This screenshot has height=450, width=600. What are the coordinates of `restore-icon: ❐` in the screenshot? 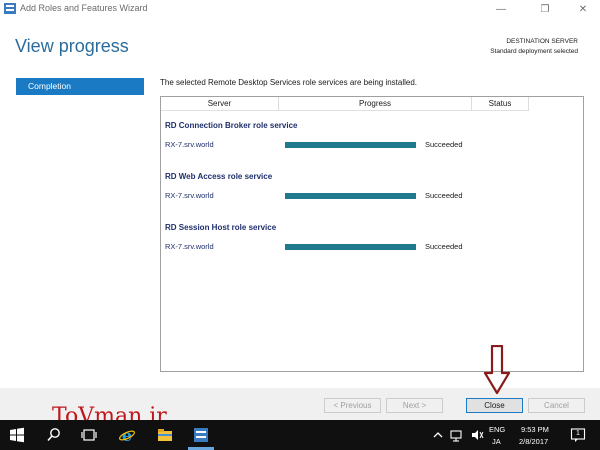 It's located at (545, 9).